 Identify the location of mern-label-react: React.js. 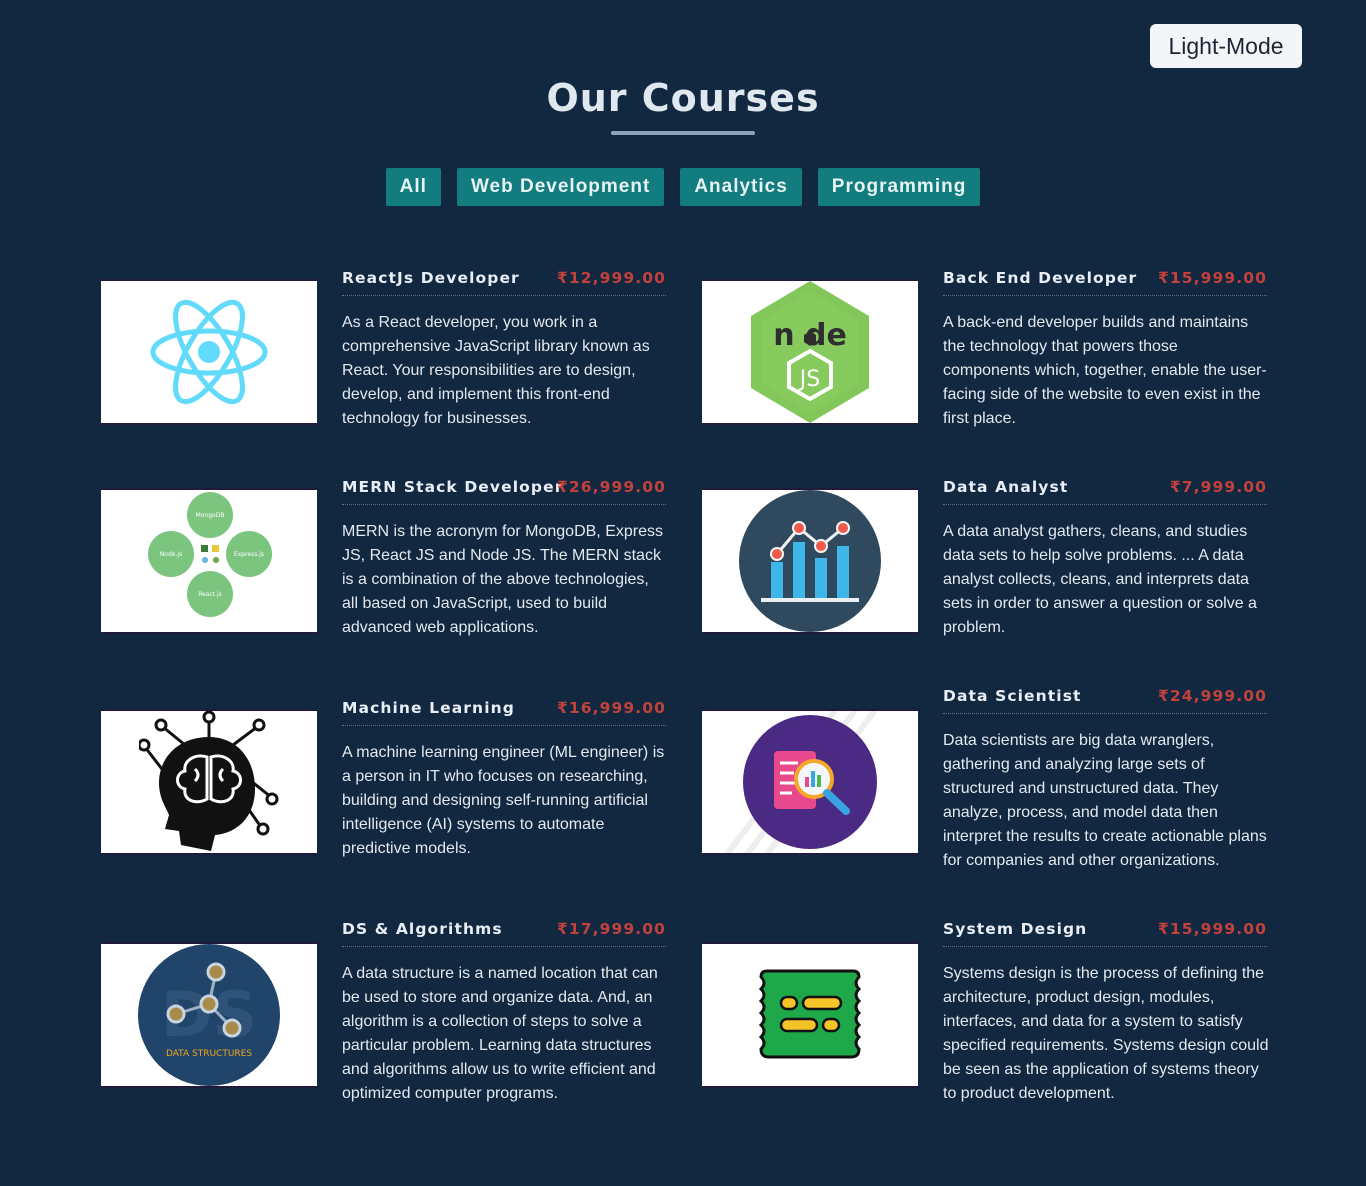
(210, 594).